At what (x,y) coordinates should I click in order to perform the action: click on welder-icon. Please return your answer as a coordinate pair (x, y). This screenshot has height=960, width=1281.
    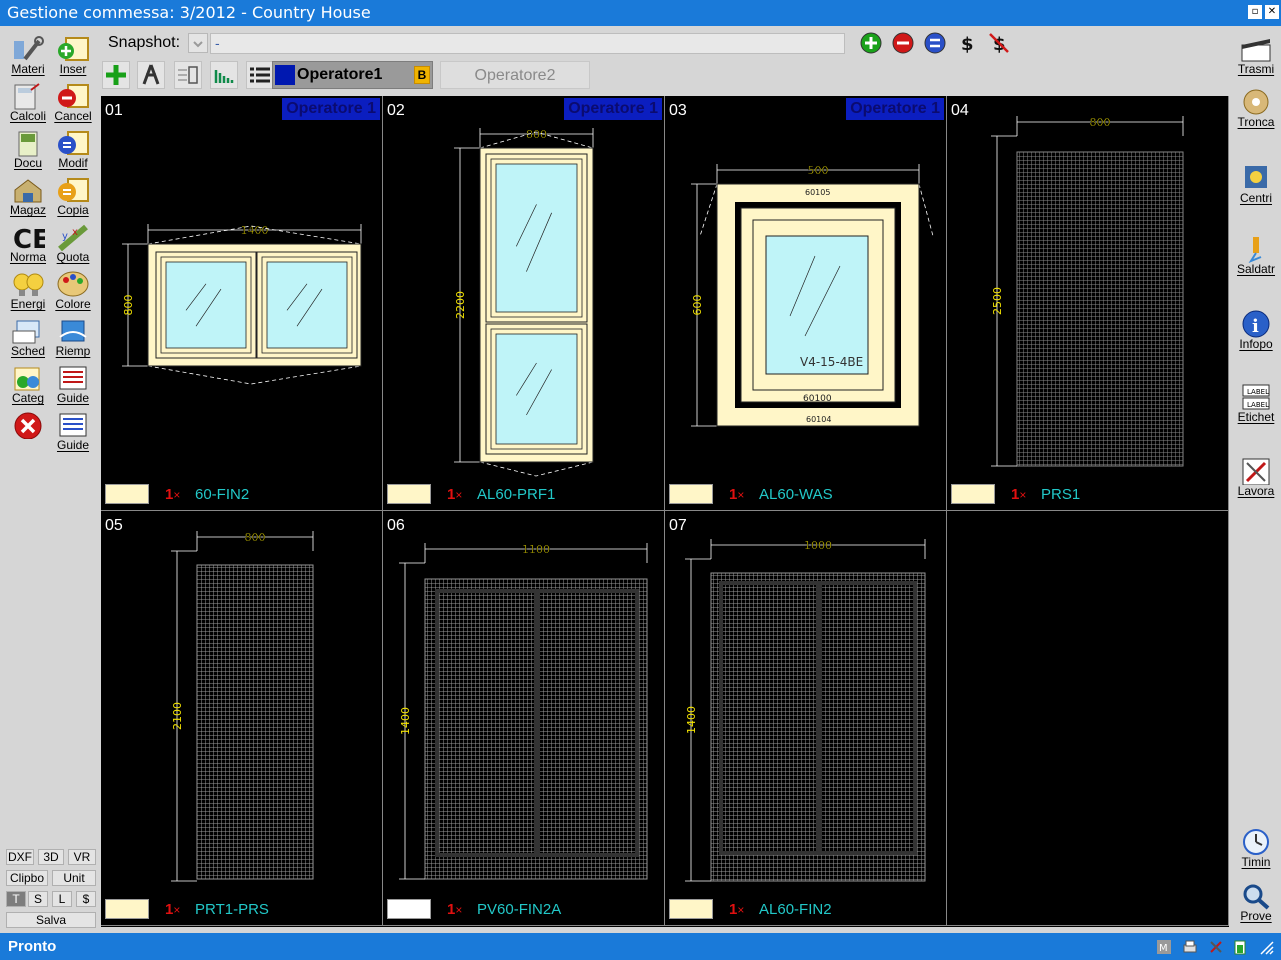
    Looking at the image, I should click on (1255, 250).